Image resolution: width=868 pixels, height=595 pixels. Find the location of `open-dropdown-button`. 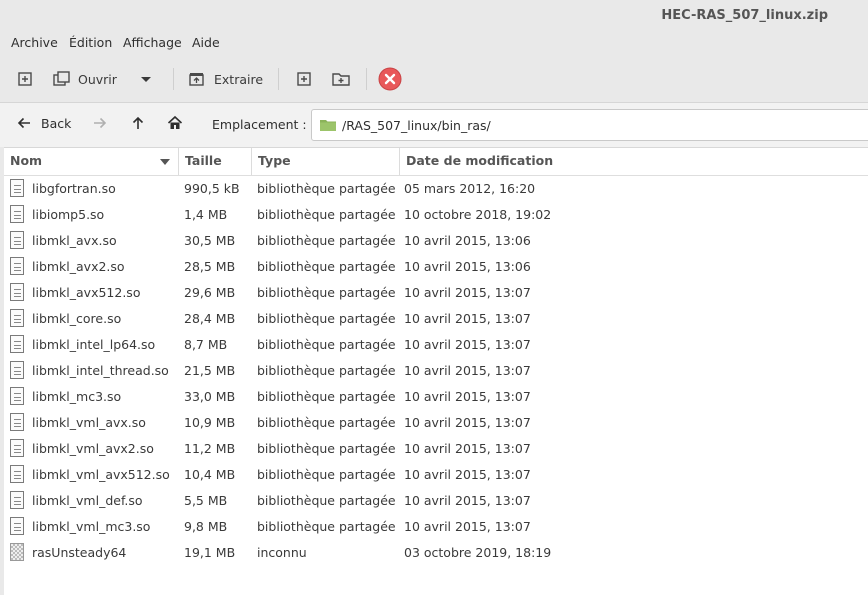

open-dropdown-button is located at coordinates (146, 79).